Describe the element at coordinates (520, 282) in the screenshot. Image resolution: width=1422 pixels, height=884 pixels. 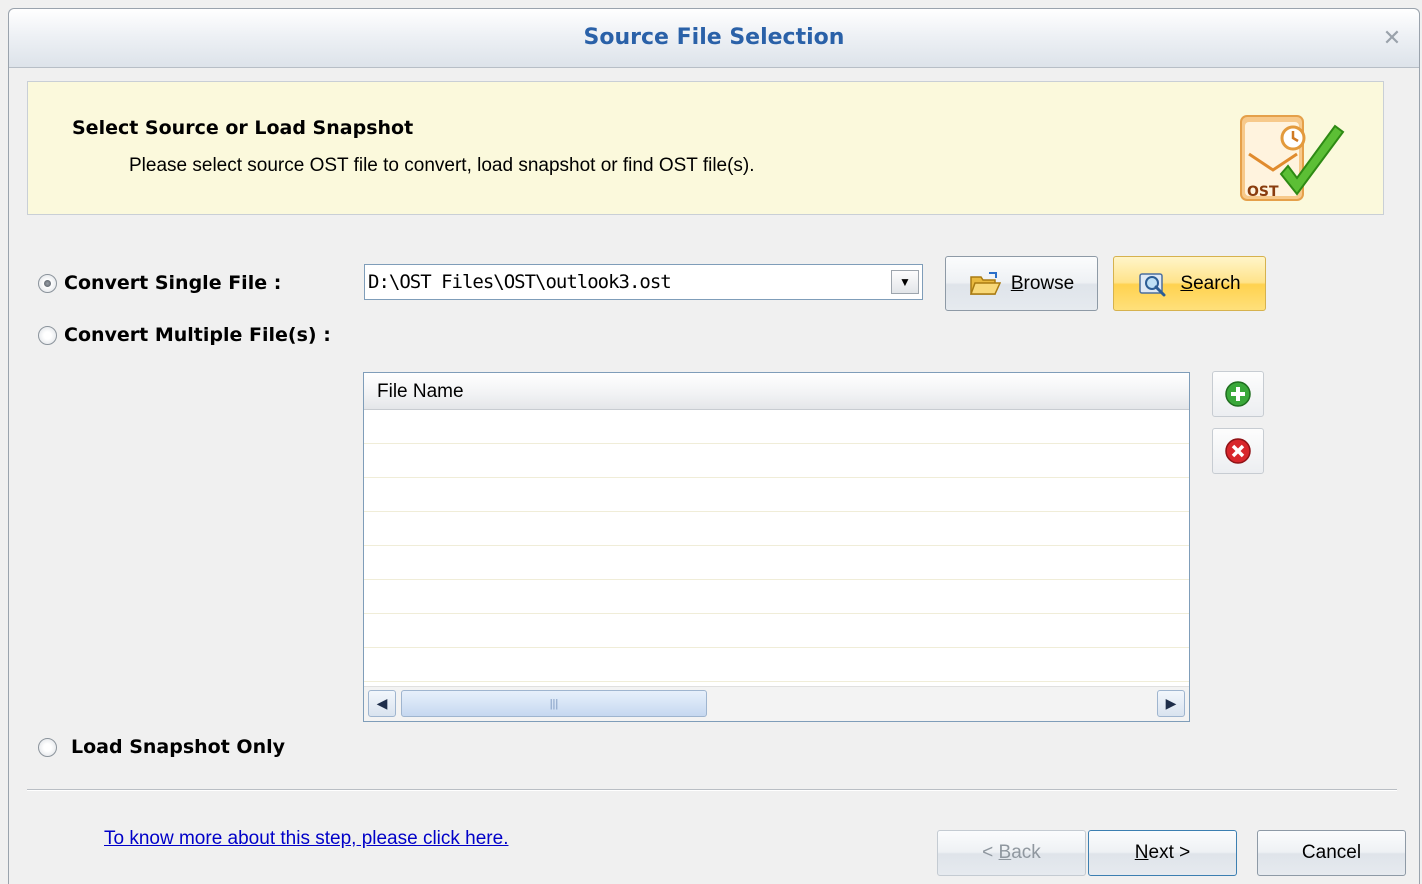
I see `source-path-value: D:\OST Files\OST\outlook3.ost` at that location.